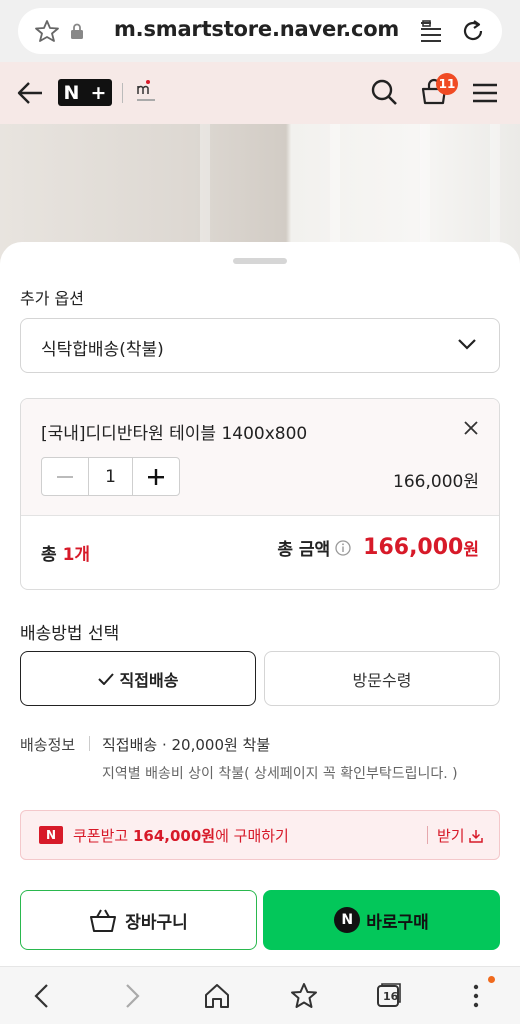  Describe the element at coordinates (30, 93) in the screenshot. I see `back-arrow-icon` at that location.